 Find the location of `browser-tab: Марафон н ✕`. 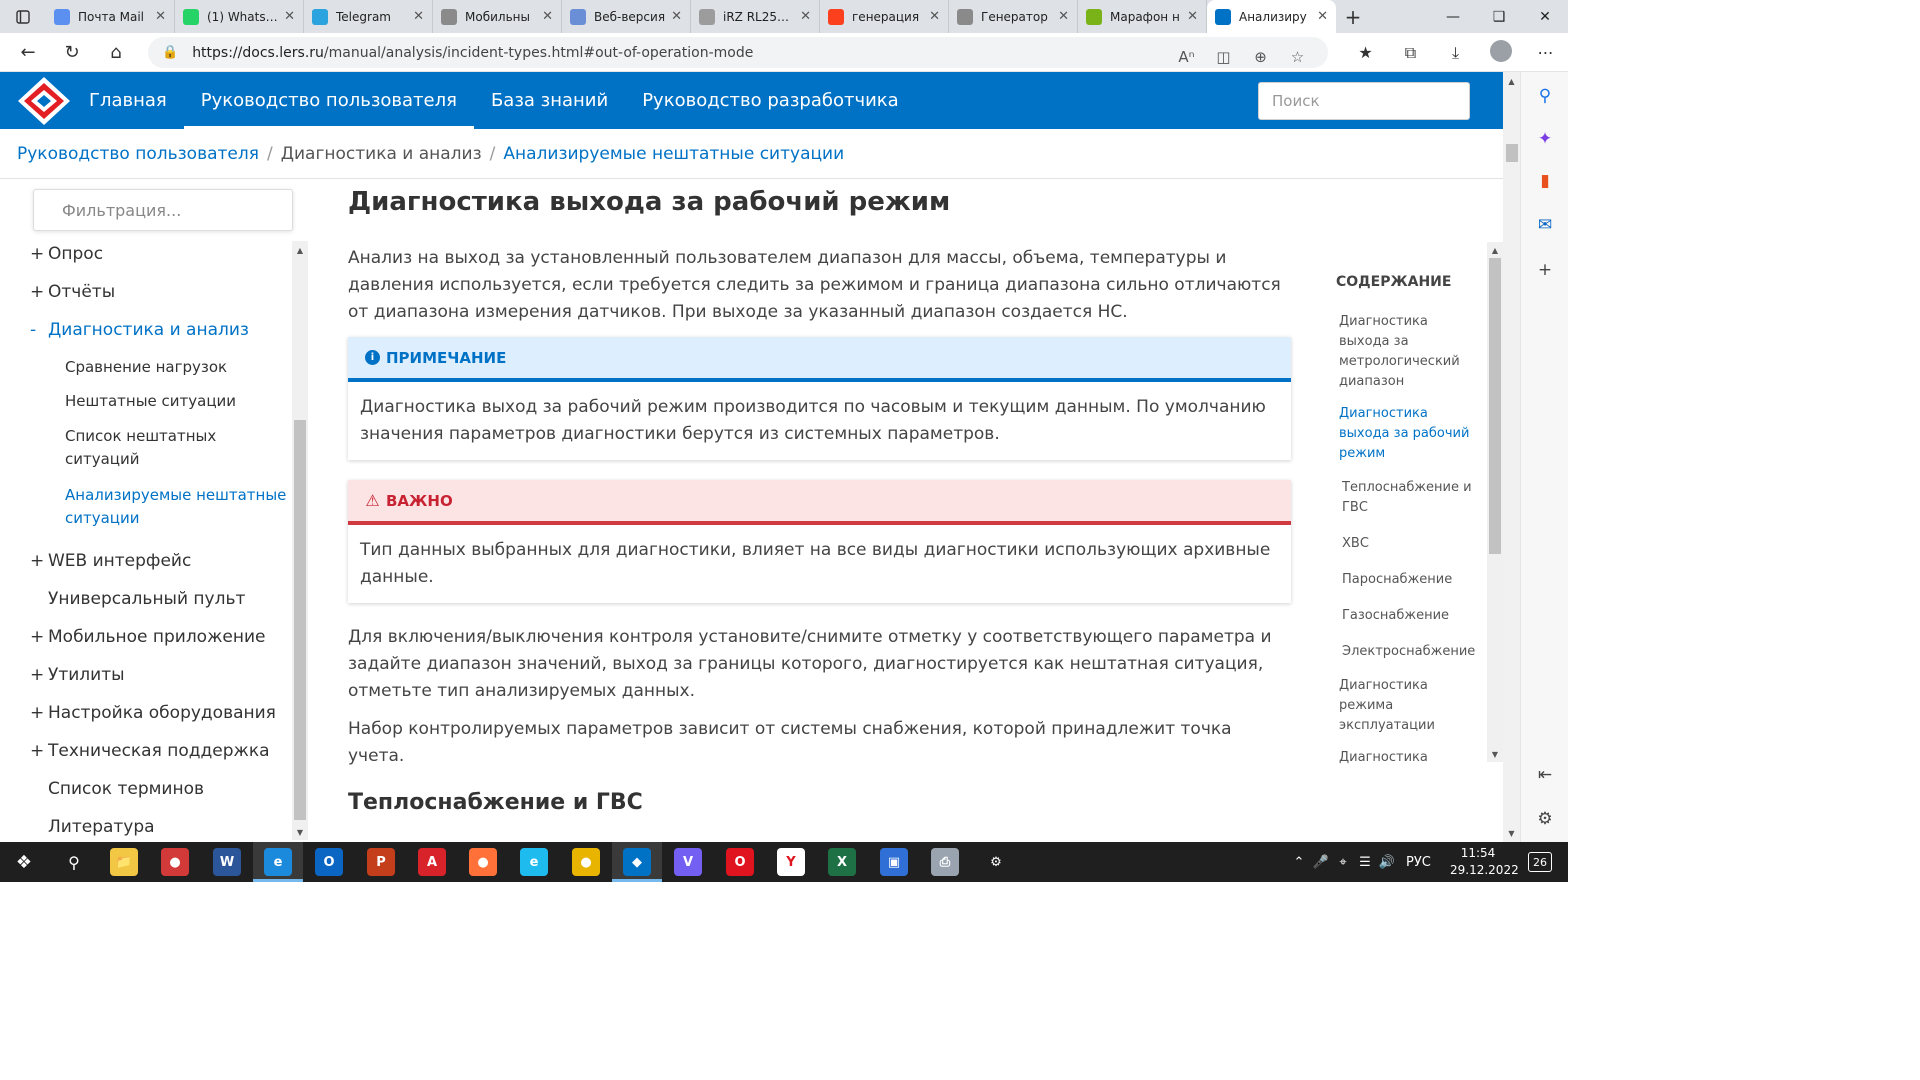

browser-tab: Марафон н ✕ is located at coordinates (1142, 16).